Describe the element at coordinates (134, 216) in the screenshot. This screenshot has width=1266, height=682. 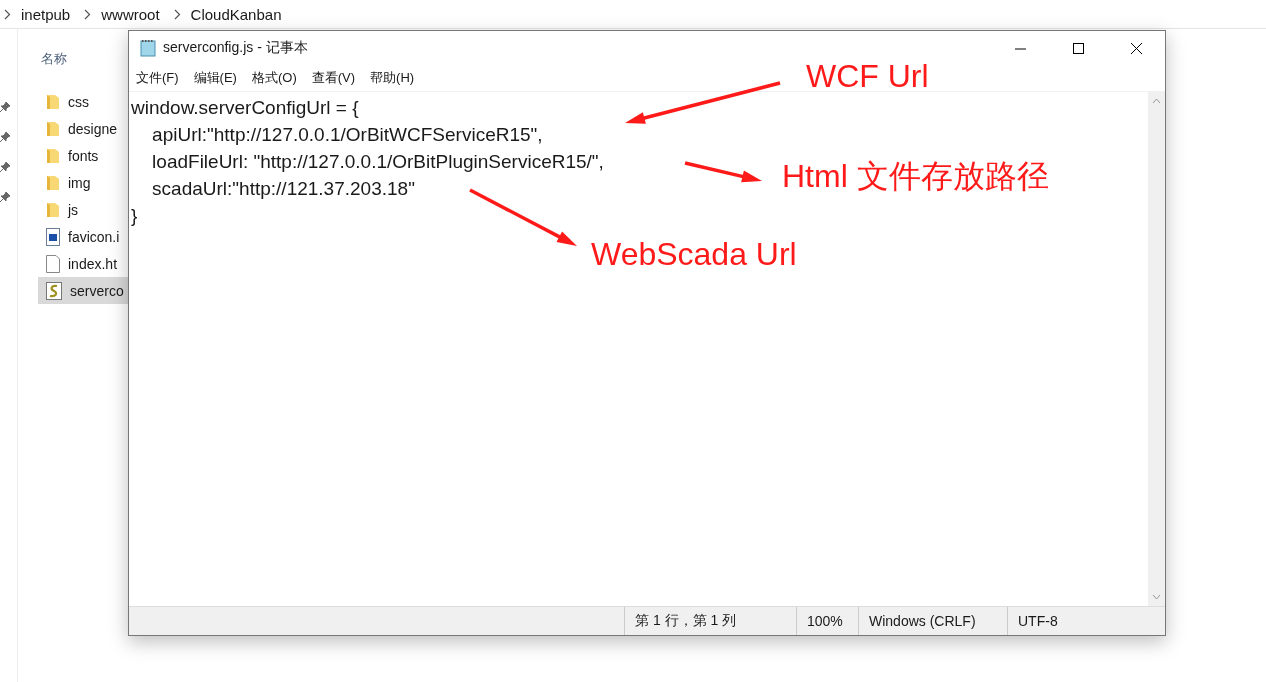
I see `code-line: }` at that location.